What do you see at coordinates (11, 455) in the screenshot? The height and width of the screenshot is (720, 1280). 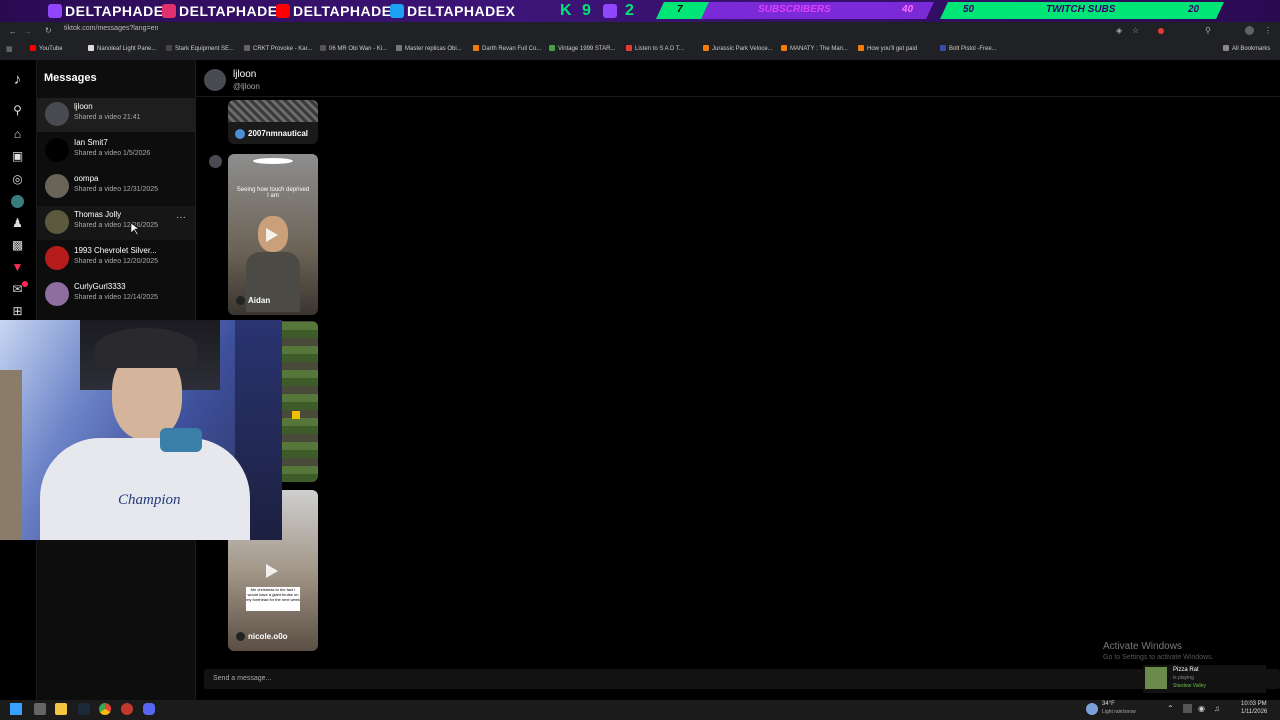 I see `shelf` at bounding box center [11, 455].